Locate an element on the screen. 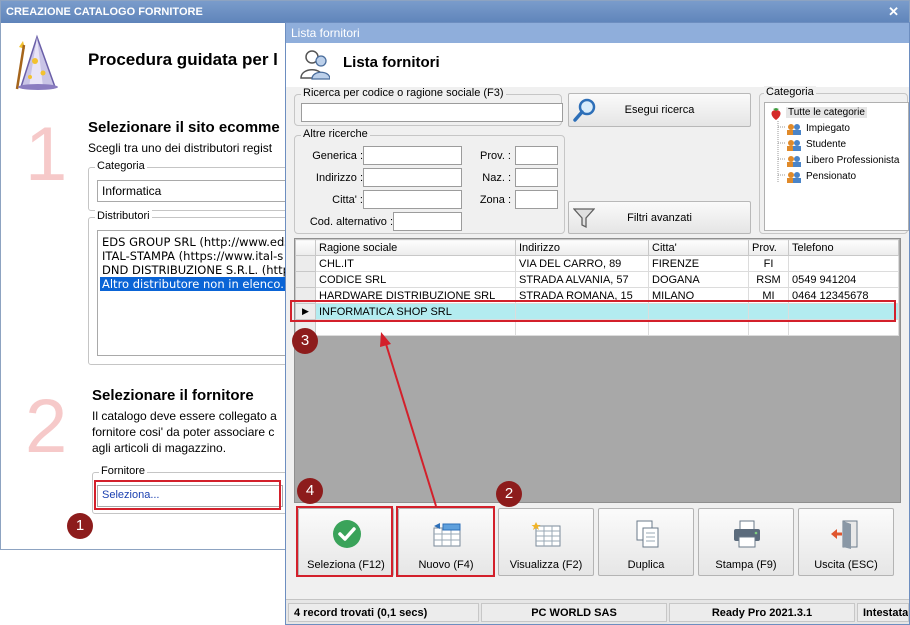 The image size is (910, 625). stampa-label: Stampa (F9) is located at coordinates (746, 565).